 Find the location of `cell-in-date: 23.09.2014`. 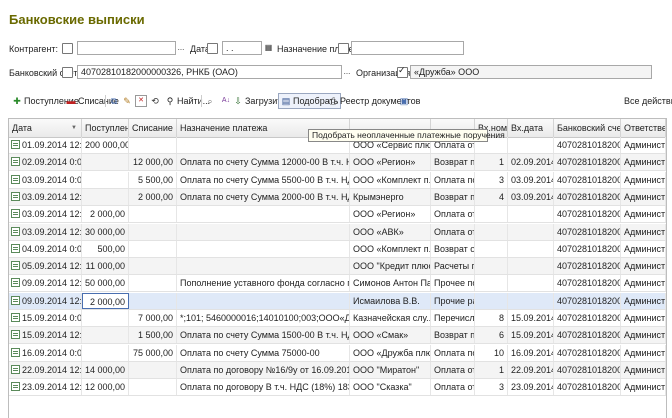

cell-in-date: 23.09.2014 is located at coordinates (531, 387).